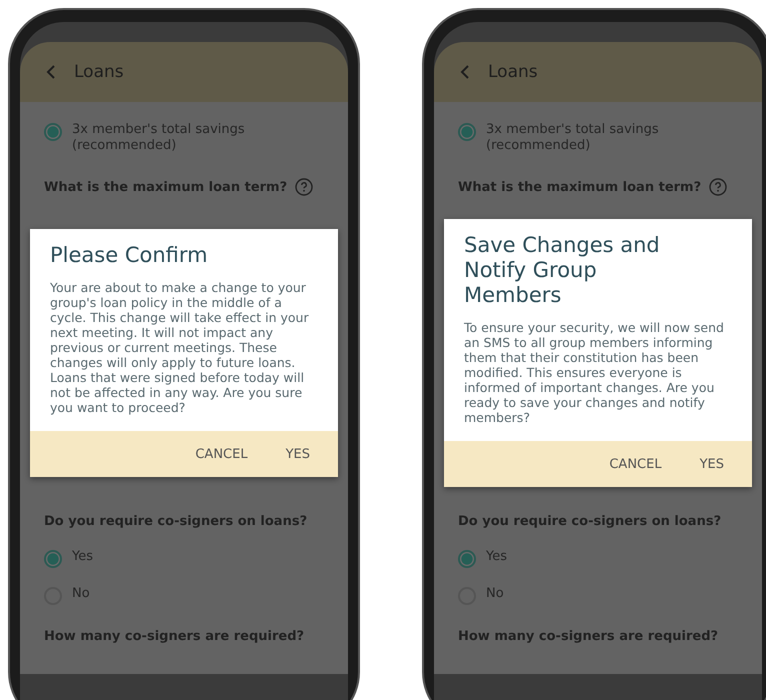 This screenshot has width=766, height=700. I want to click on dialog-message: Your are about to make a change to your group's loan policy in the middle of a cycle. This change will take effect in your next meeting. It will not impact any previous or current meetings. These changes will only apply to future loans. Loans that were signed before today will not be affected in any way. Are you sure you want to proceed?, so click(179, 348).